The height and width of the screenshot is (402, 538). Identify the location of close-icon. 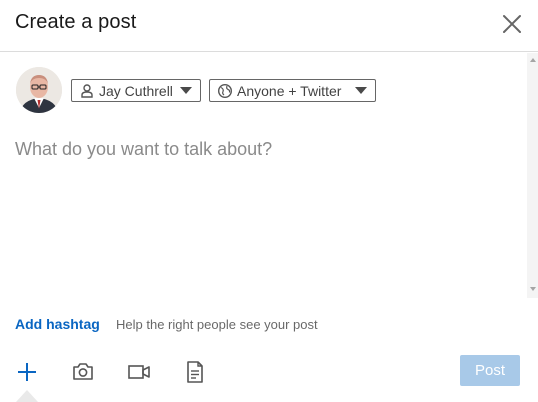
(512, 24).